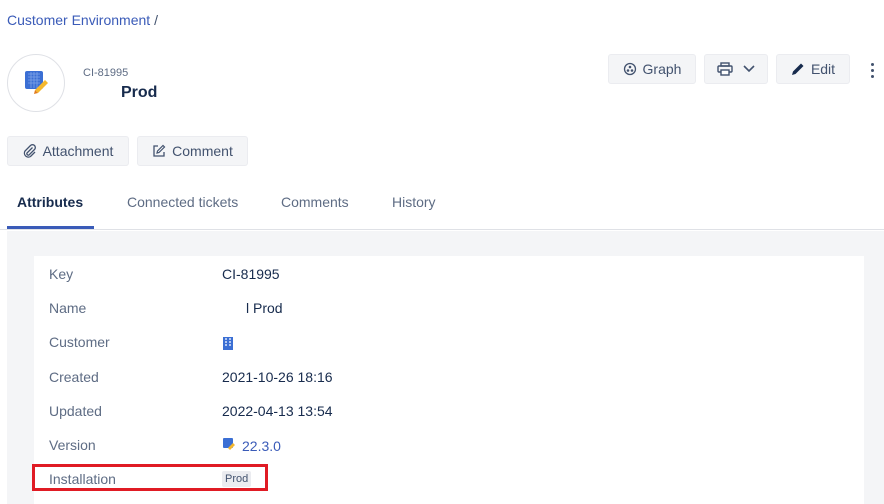  What do you see at coordinates (315, 202) in the screenshot?
I see `tab-comments: Comments` at bounding box center [315, 202].